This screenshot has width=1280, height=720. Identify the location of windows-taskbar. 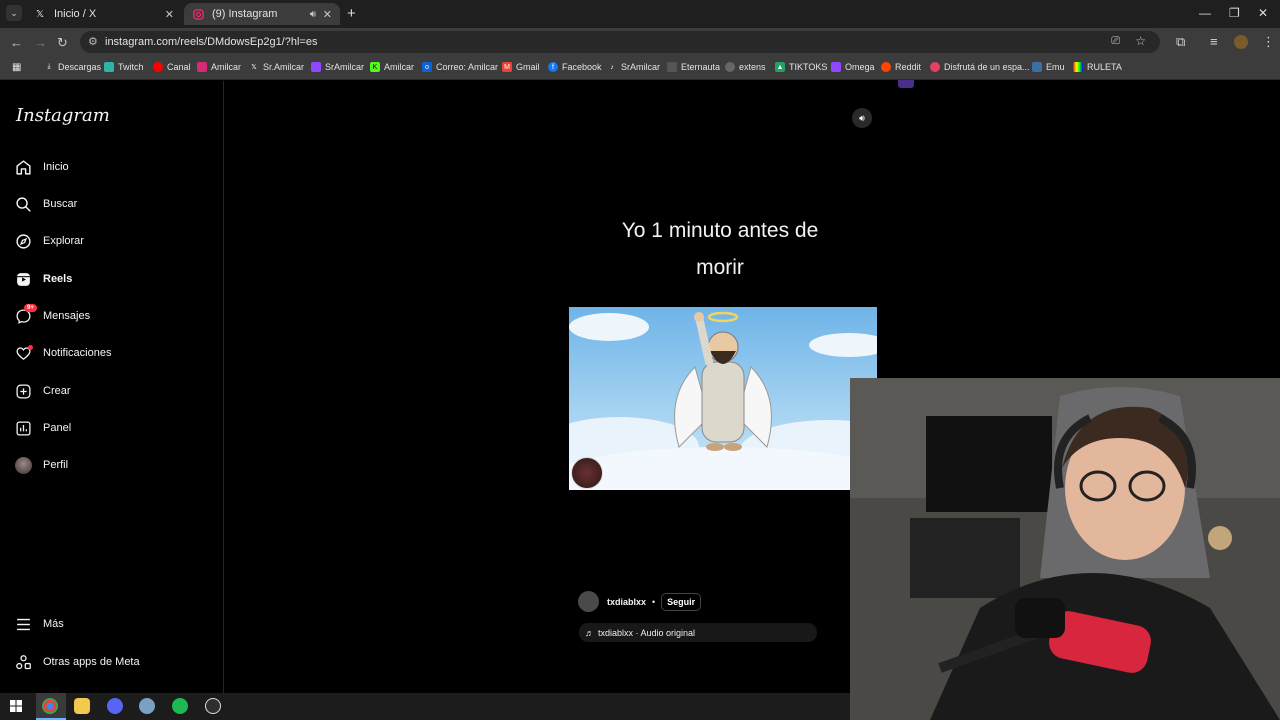
(425, 706).